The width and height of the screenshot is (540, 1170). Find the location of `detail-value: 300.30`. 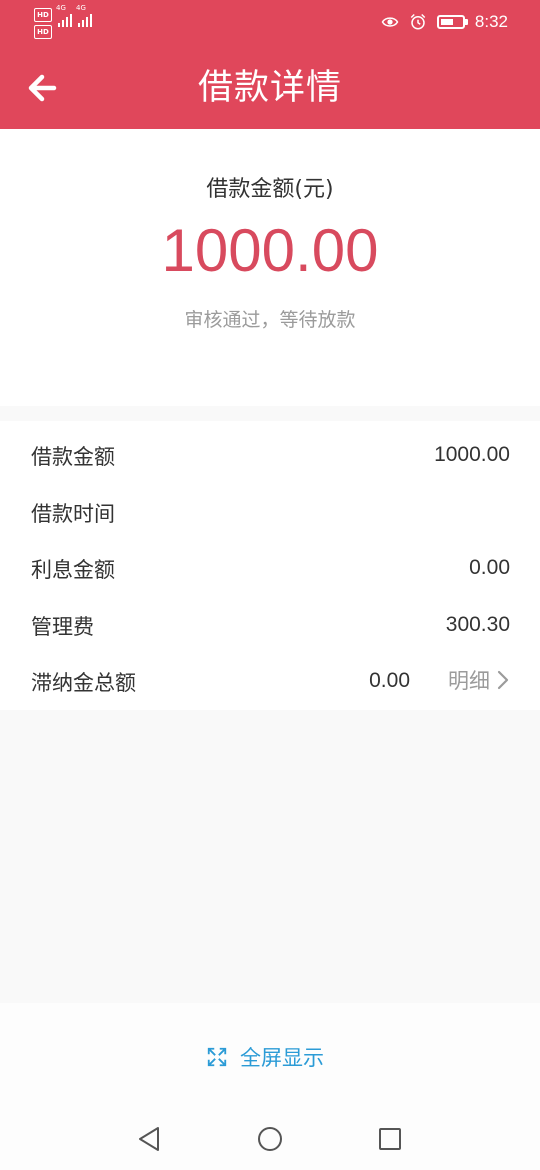

detail-value: 300.30 is located at coordinates (477, 624).